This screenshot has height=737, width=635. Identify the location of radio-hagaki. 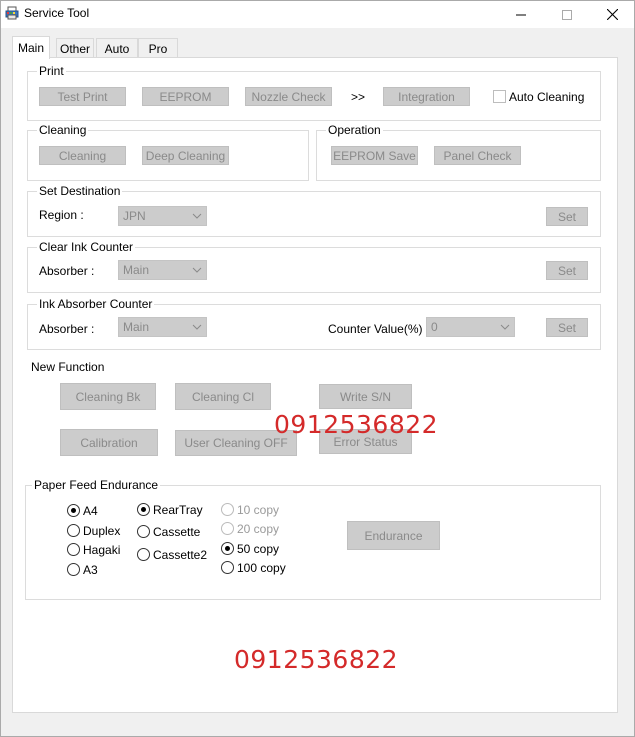
(73, 549).